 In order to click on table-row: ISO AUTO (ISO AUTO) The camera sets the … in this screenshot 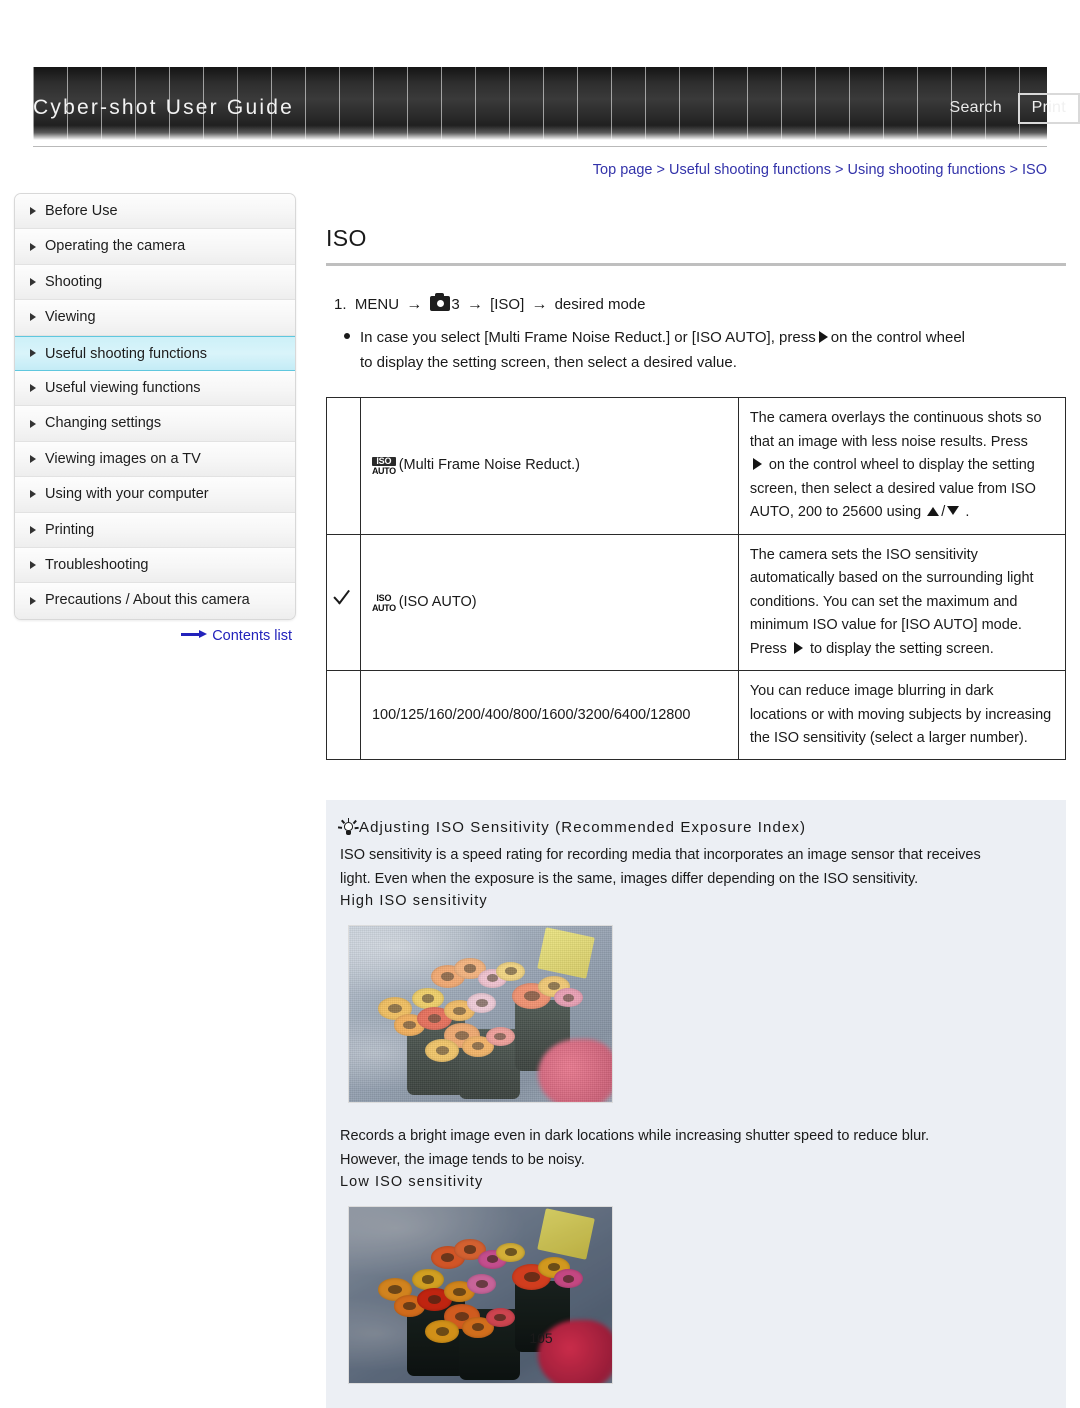, I will do `click(696, 602)`.